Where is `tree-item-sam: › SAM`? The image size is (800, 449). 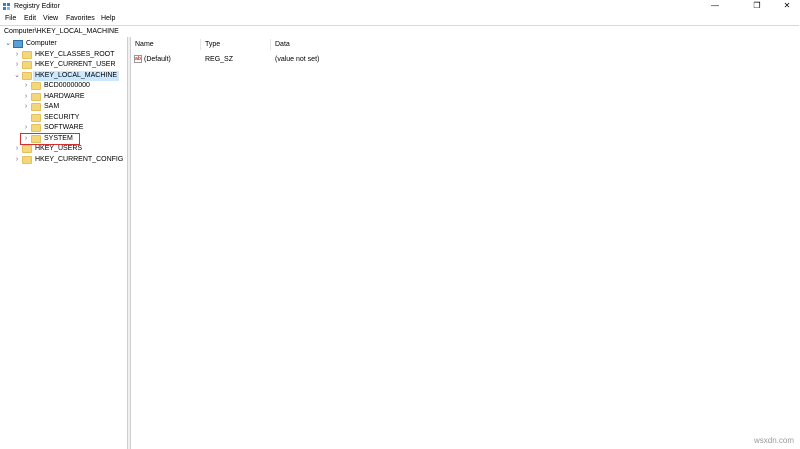 tree-item-sam: › SAM is located at coordinates (63, 107).